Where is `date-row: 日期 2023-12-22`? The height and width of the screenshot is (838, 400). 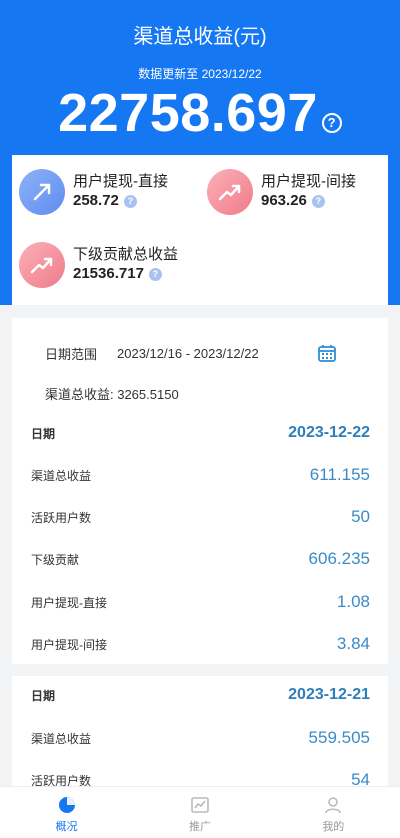
date-row: 日期 2023-12-22 is located at coordinates (200, 433).